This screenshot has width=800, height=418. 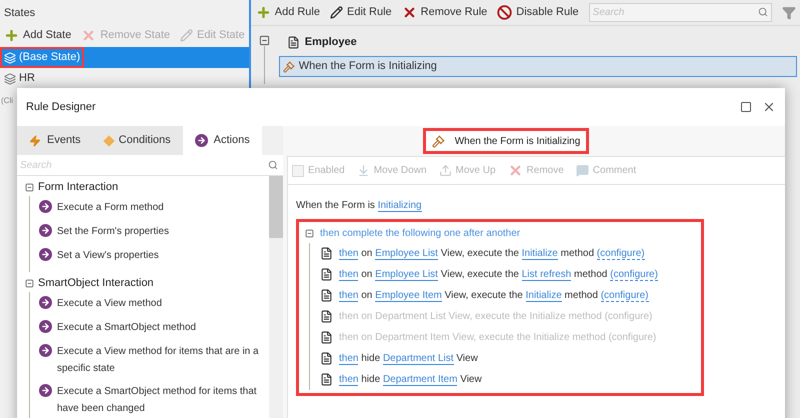 What do you see at coordinates (154, 256) in the screenshot?
I see `action-item: Set a View's properties` at bounding box center [154, 256].